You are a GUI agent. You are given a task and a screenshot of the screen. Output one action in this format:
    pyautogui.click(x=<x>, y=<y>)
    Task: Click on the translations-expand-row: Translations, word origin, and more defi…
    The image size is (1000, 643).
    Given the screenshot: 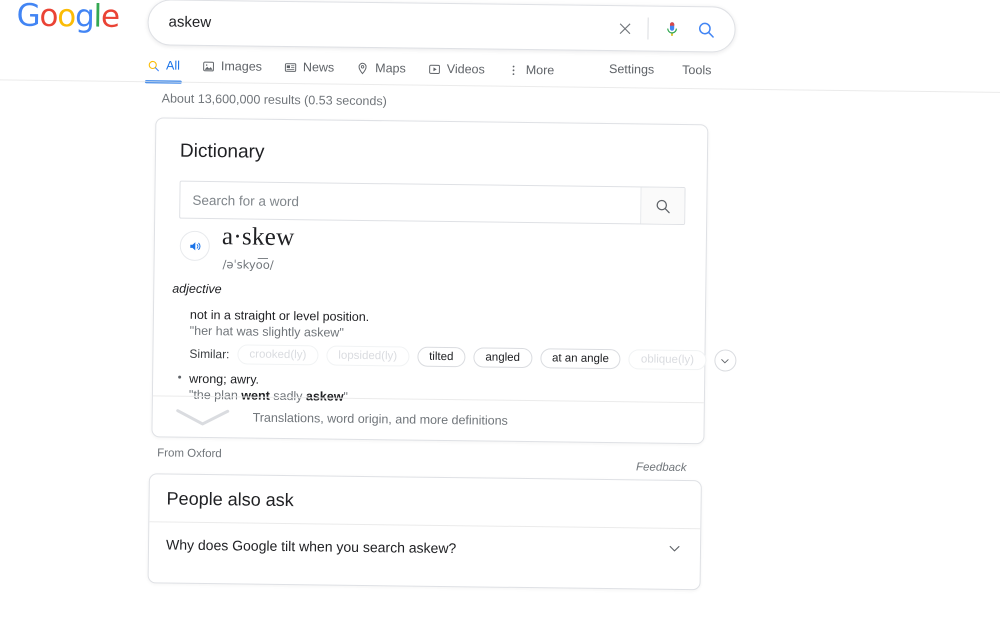 What is the action you would take?
    pyautogui.click(x=428, y=419)
    